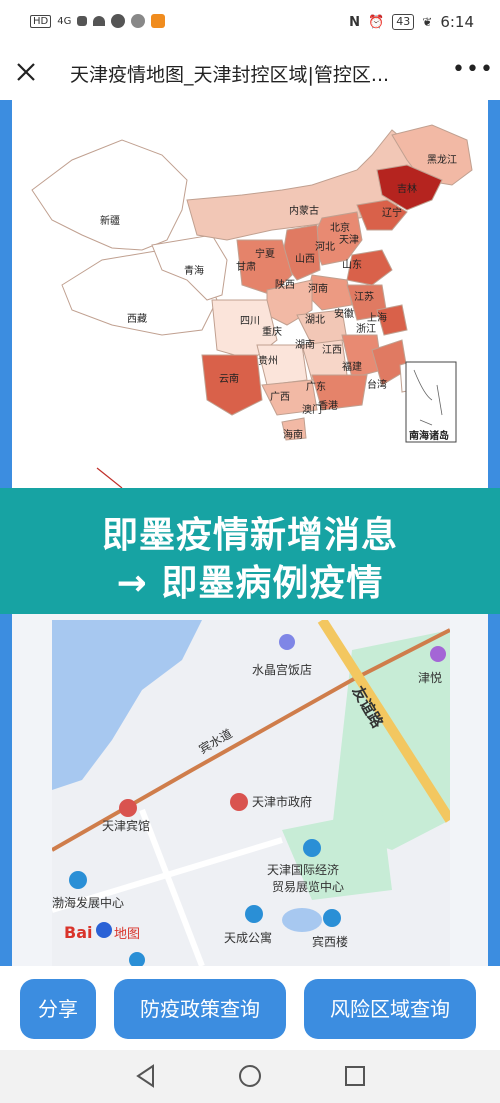  Describe the element at coordinates (265, 253) in the screenshot. I see `label-ningxia: 宁夏` at that location.